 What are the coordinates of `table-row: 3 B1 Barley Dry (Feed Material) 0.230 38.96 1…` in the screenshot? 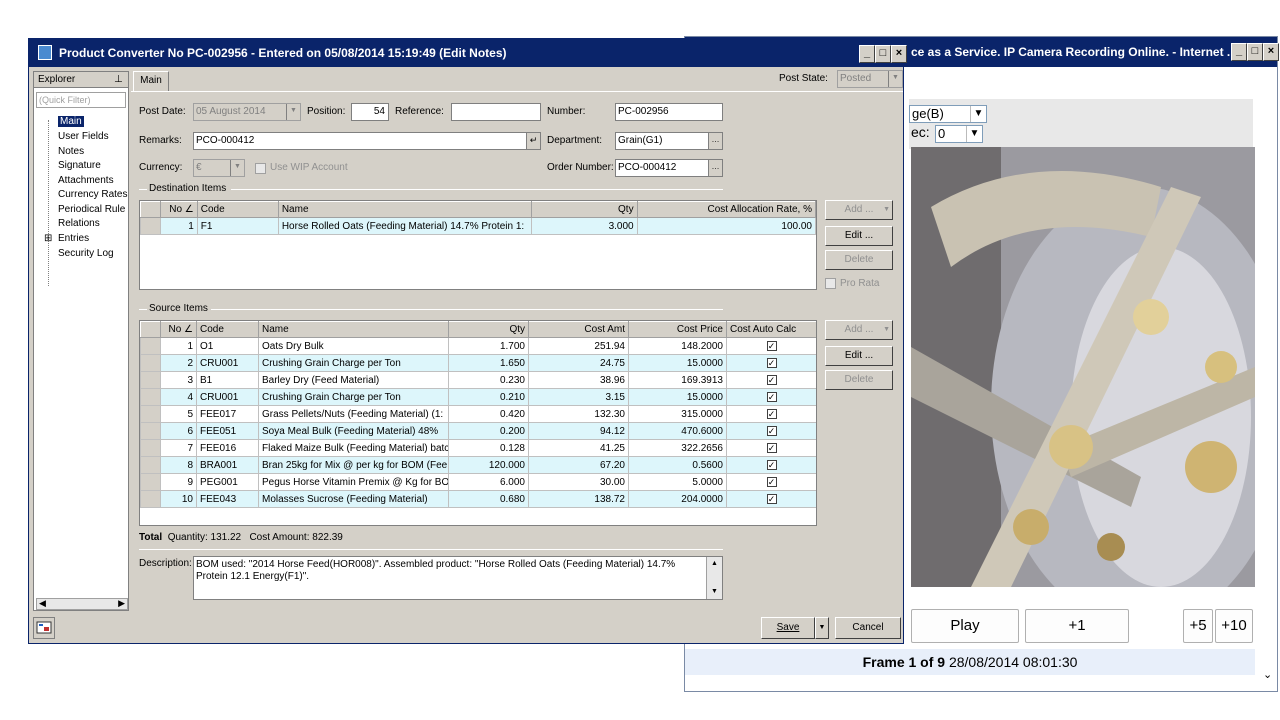 It's located at (478, 380).